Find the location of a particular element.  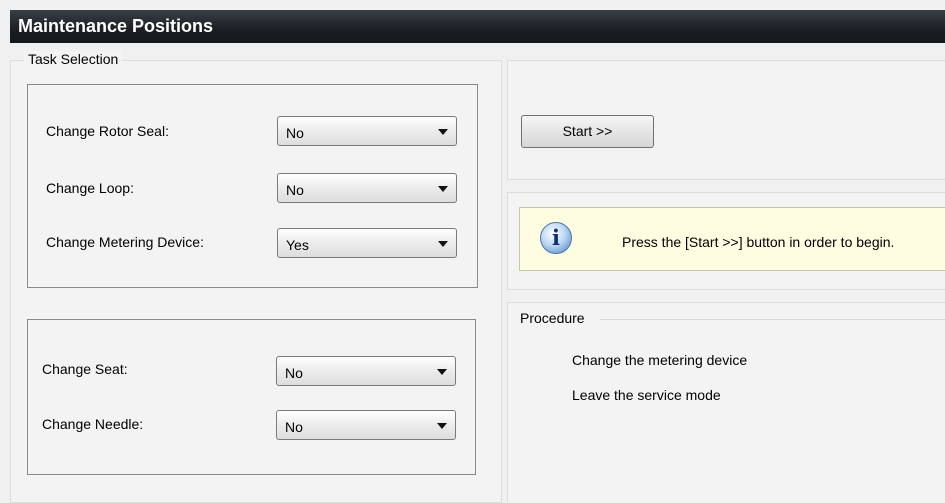

task-selection-label: Task Selection is located at coordinates (73, 59).